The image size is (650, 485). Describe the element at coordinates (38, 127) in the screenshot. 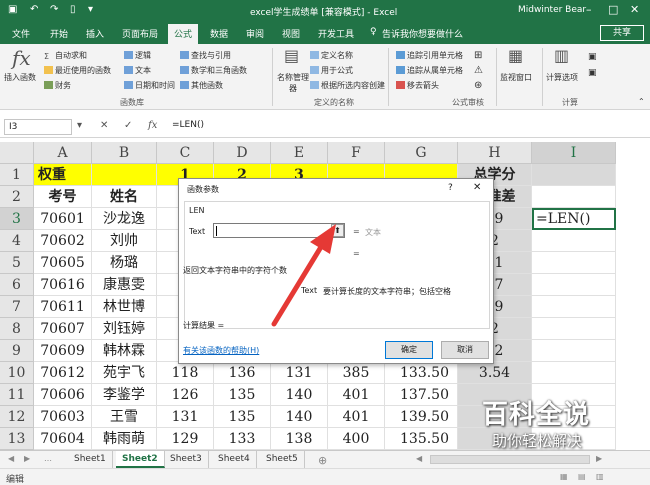

I see `name-box: I3` at that location.